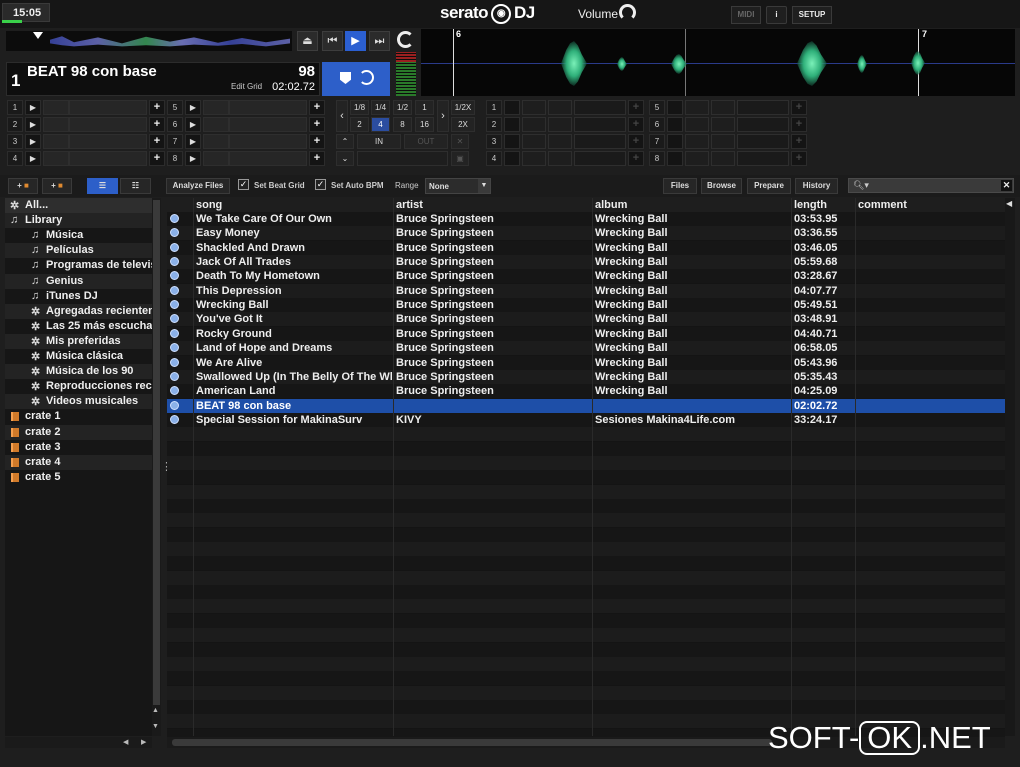  I want to click on loop-prev-icon: ‹, so click(342, 116).